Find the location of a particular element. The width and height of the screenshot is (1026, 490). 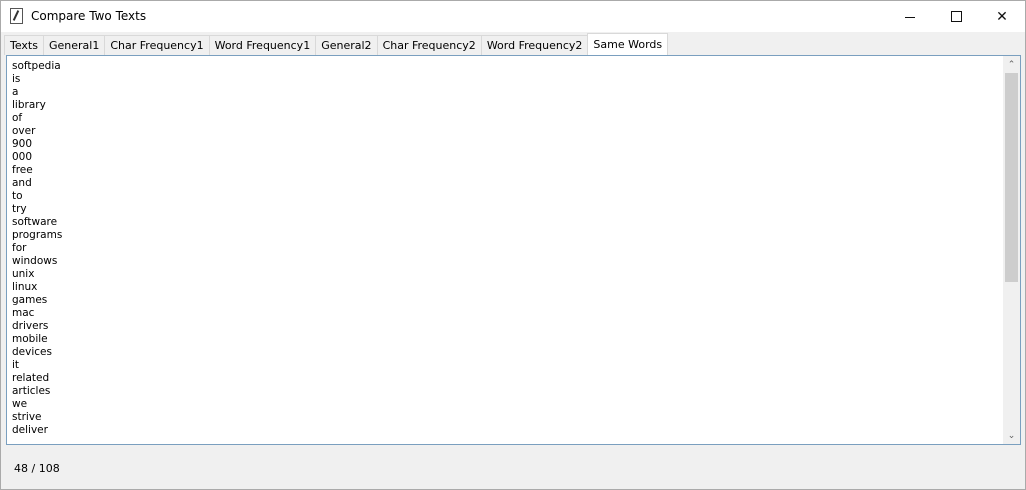

list-item: mobile is located at coordinates (30, 339).